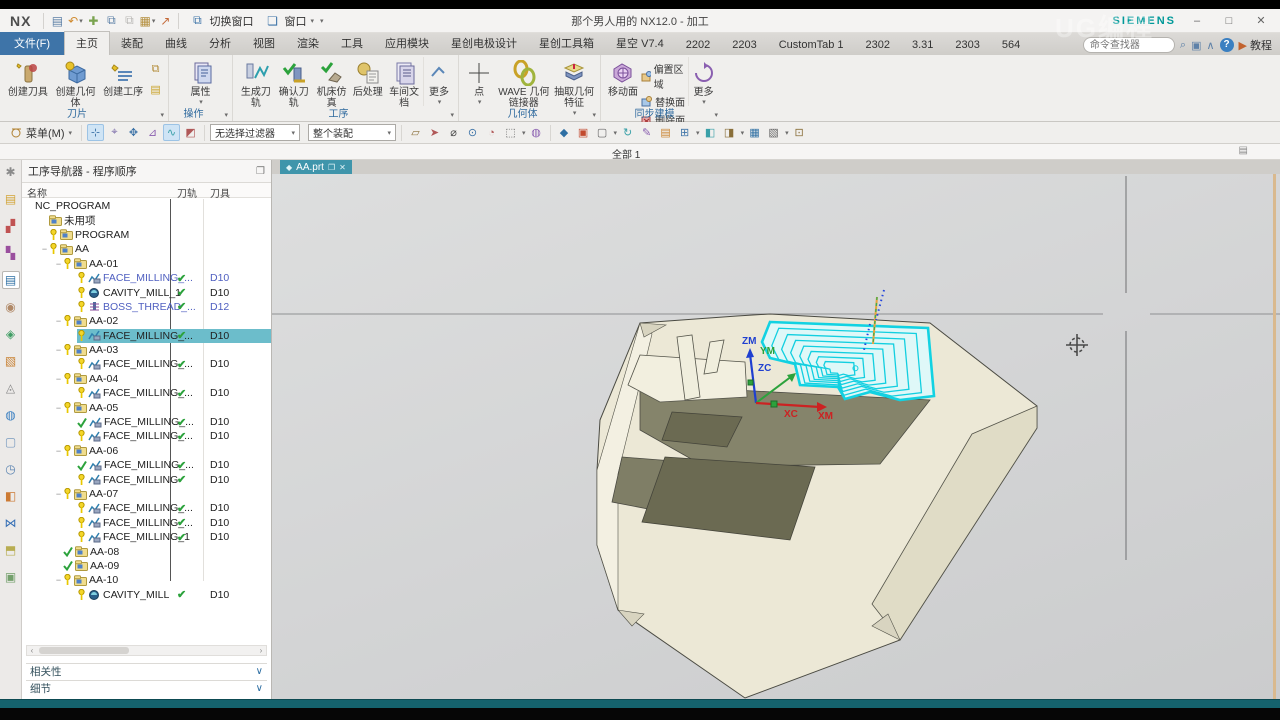 Image resolution: width=1280 pixels, height=720 pixels. Describe the element at coordinates (261, 650) in the screenshot. I see `scroll-right-icon: ›` at that location.